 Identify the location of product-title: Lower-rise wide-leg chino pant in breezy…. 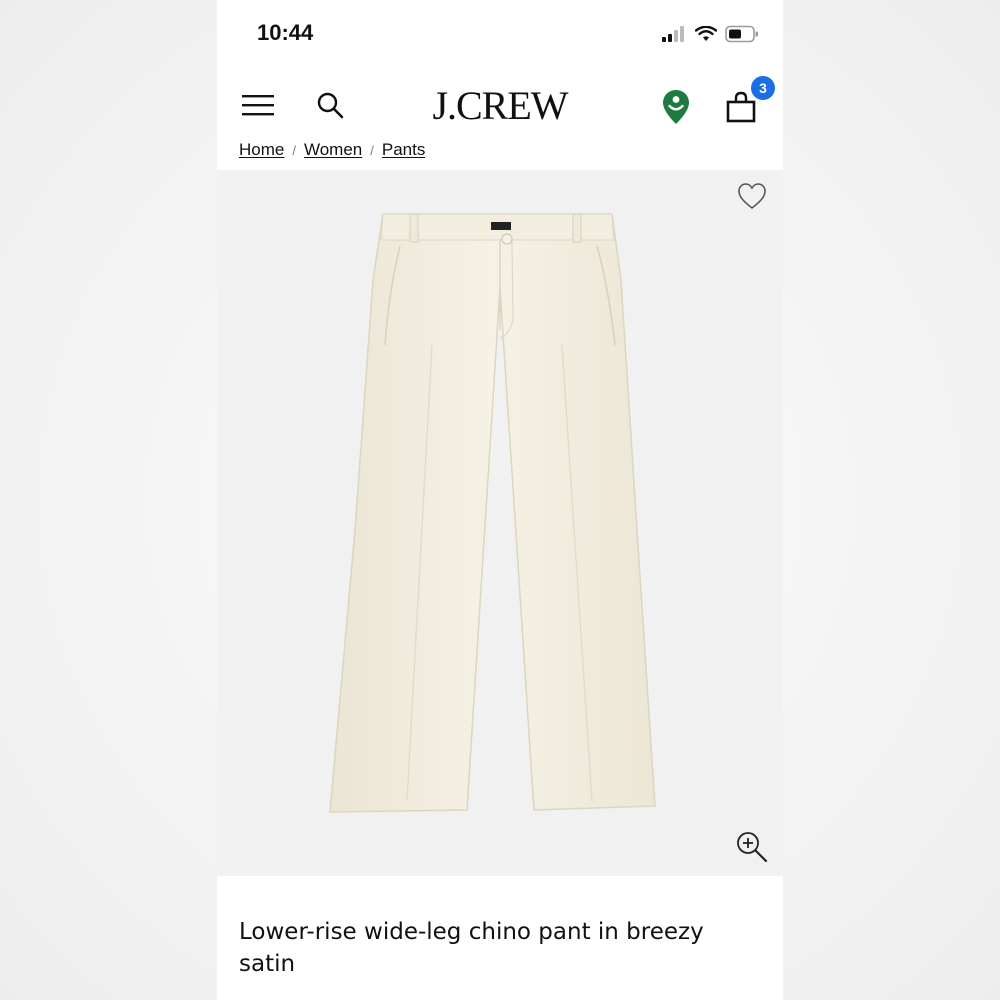
(471, 948).